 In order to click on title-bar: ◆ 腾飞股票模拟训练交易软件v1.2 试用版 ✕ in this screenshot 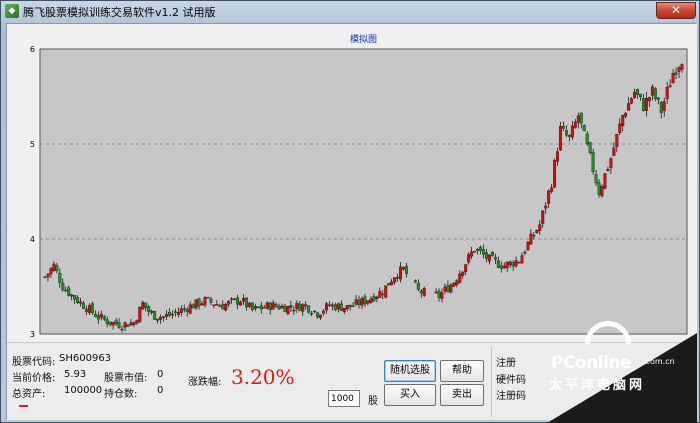, I will do `click(350, 11)`.